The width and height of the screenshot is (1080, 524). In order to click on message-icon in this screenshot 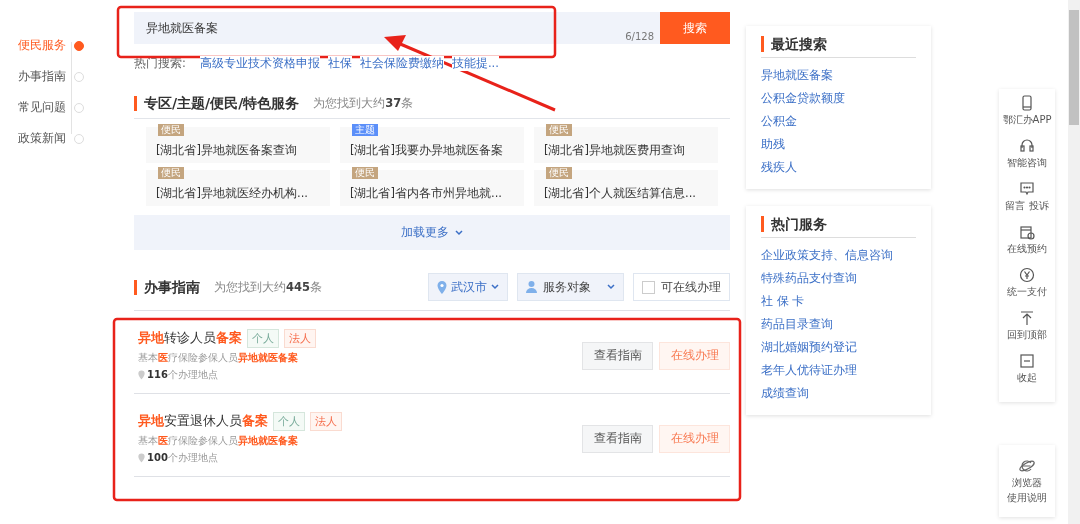, I will do `click(1027, 189)`.